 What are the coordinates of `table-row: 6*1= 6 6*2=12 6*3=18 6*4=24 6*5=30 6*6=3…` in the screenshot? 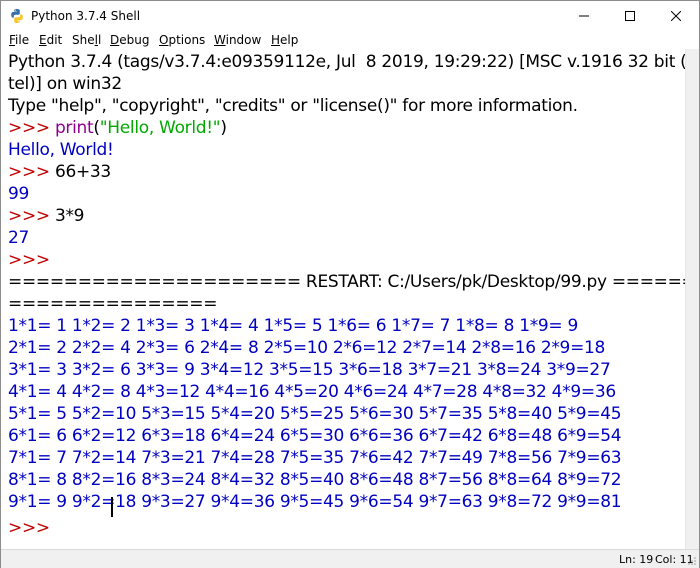 It's located at (315, 436).